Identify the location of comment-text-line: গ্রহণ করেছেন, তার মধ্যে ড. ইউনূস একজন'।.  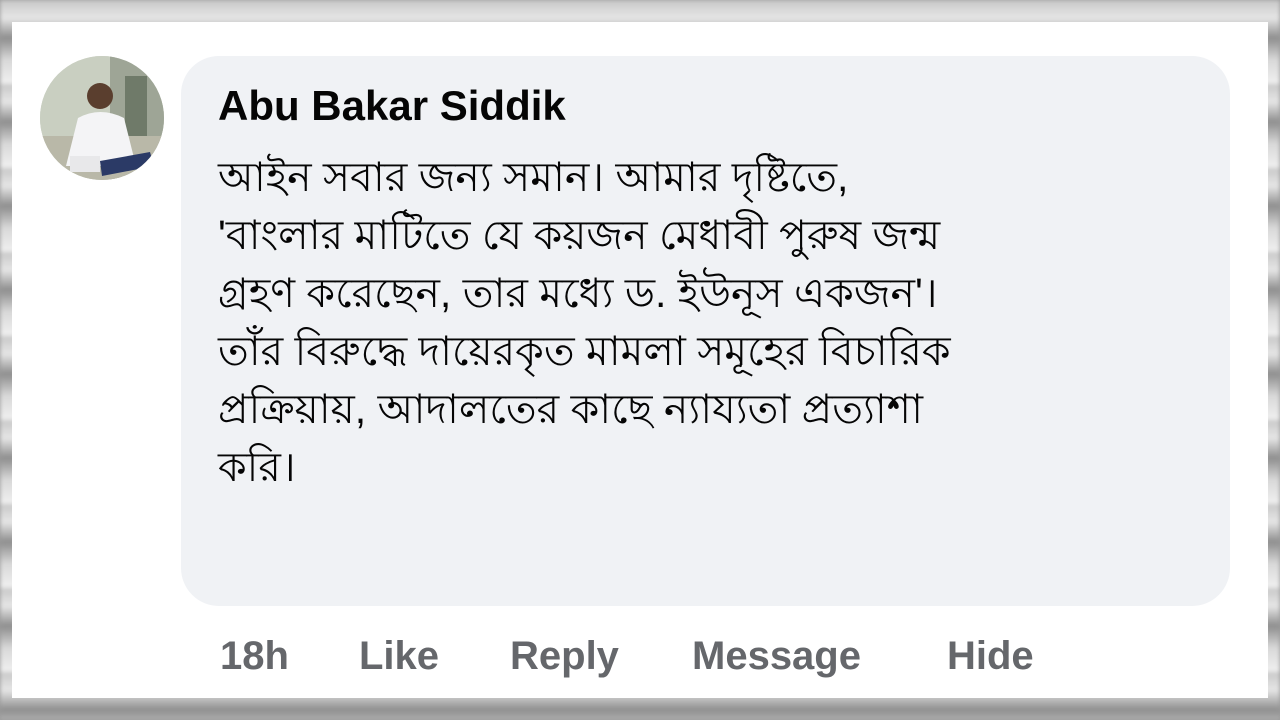
(578, 293).